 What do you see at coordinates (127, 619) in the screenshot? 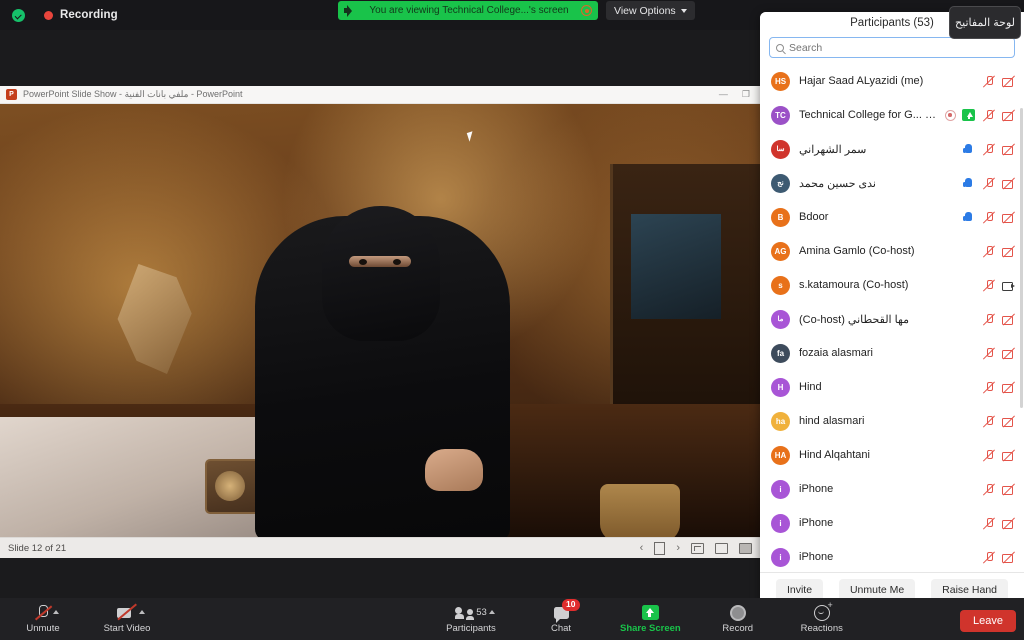
I see `start-video-button: Start Video` at bounding box center [127, 619].